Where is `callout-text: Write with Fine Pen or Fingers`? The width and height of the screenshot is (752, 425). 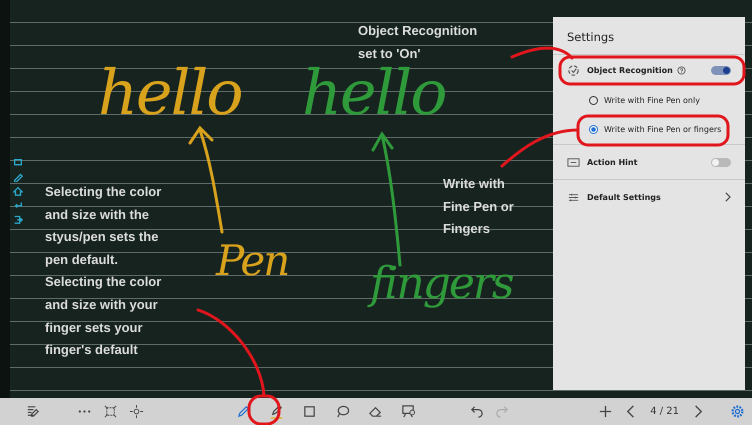 callout-text: Write with Fine Pen or Fingers is located at coordinates (479, 206).